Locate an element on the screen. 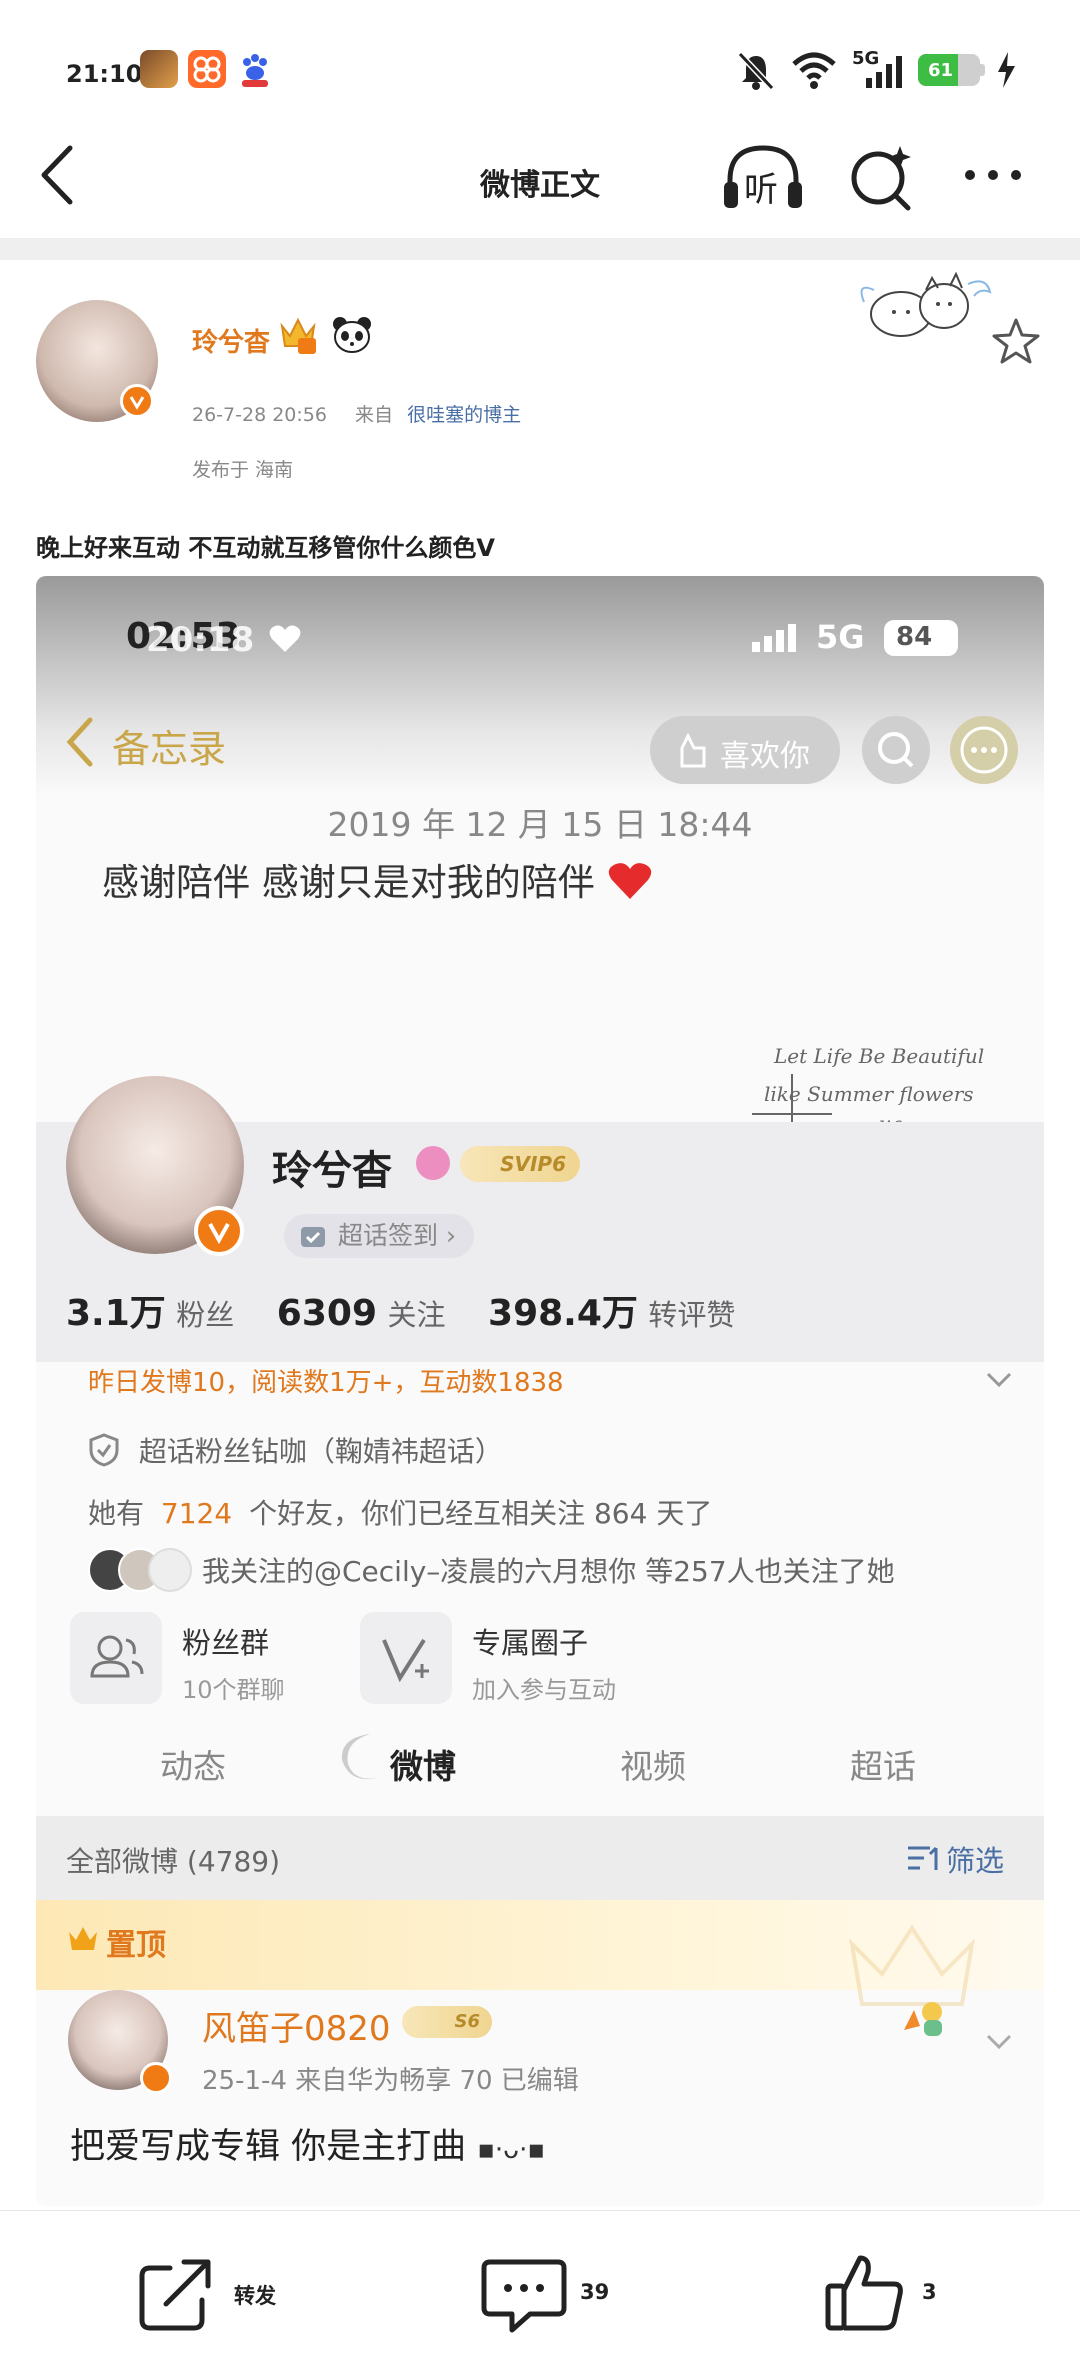  feed-verified-icon is located at coordinates (156, 2078).